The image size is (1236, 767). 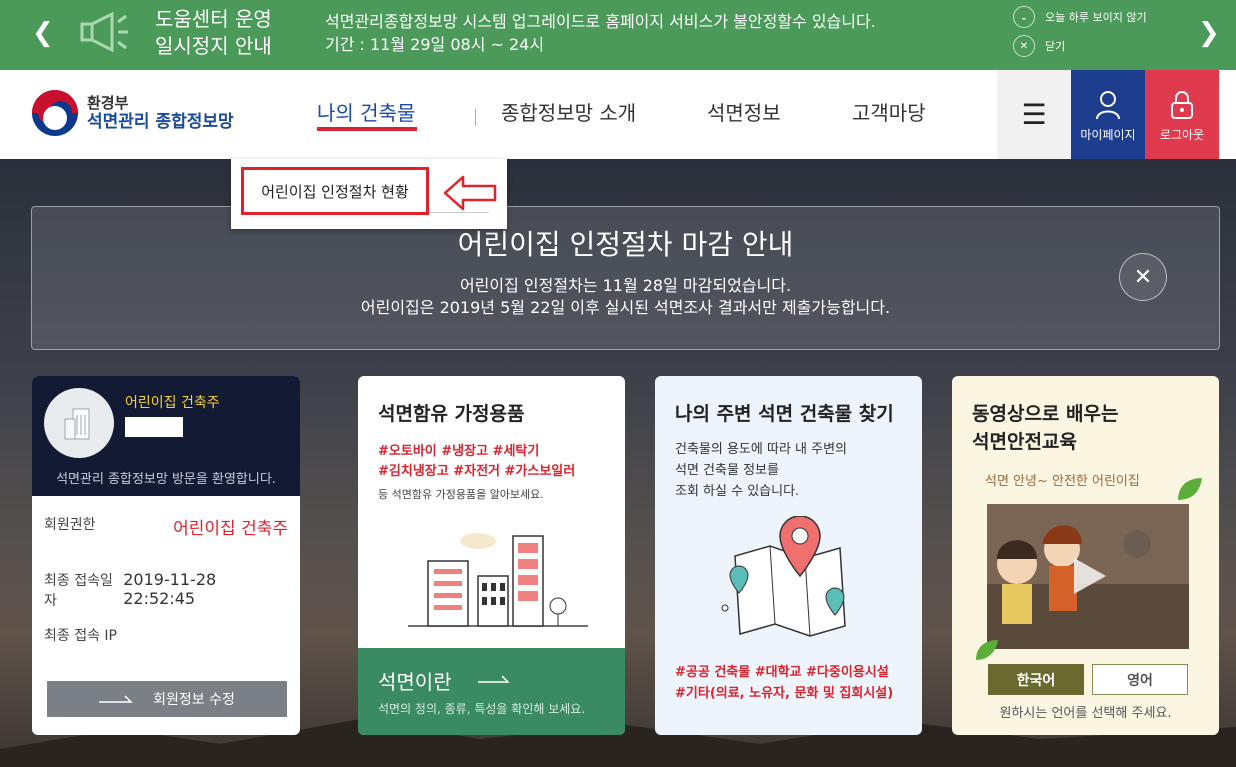 I want to click on card-tags: #오토바이 #냉장고 #세탁기 #김치냉장고 #자전거 #가스보일러, so click(x=476, y=462).